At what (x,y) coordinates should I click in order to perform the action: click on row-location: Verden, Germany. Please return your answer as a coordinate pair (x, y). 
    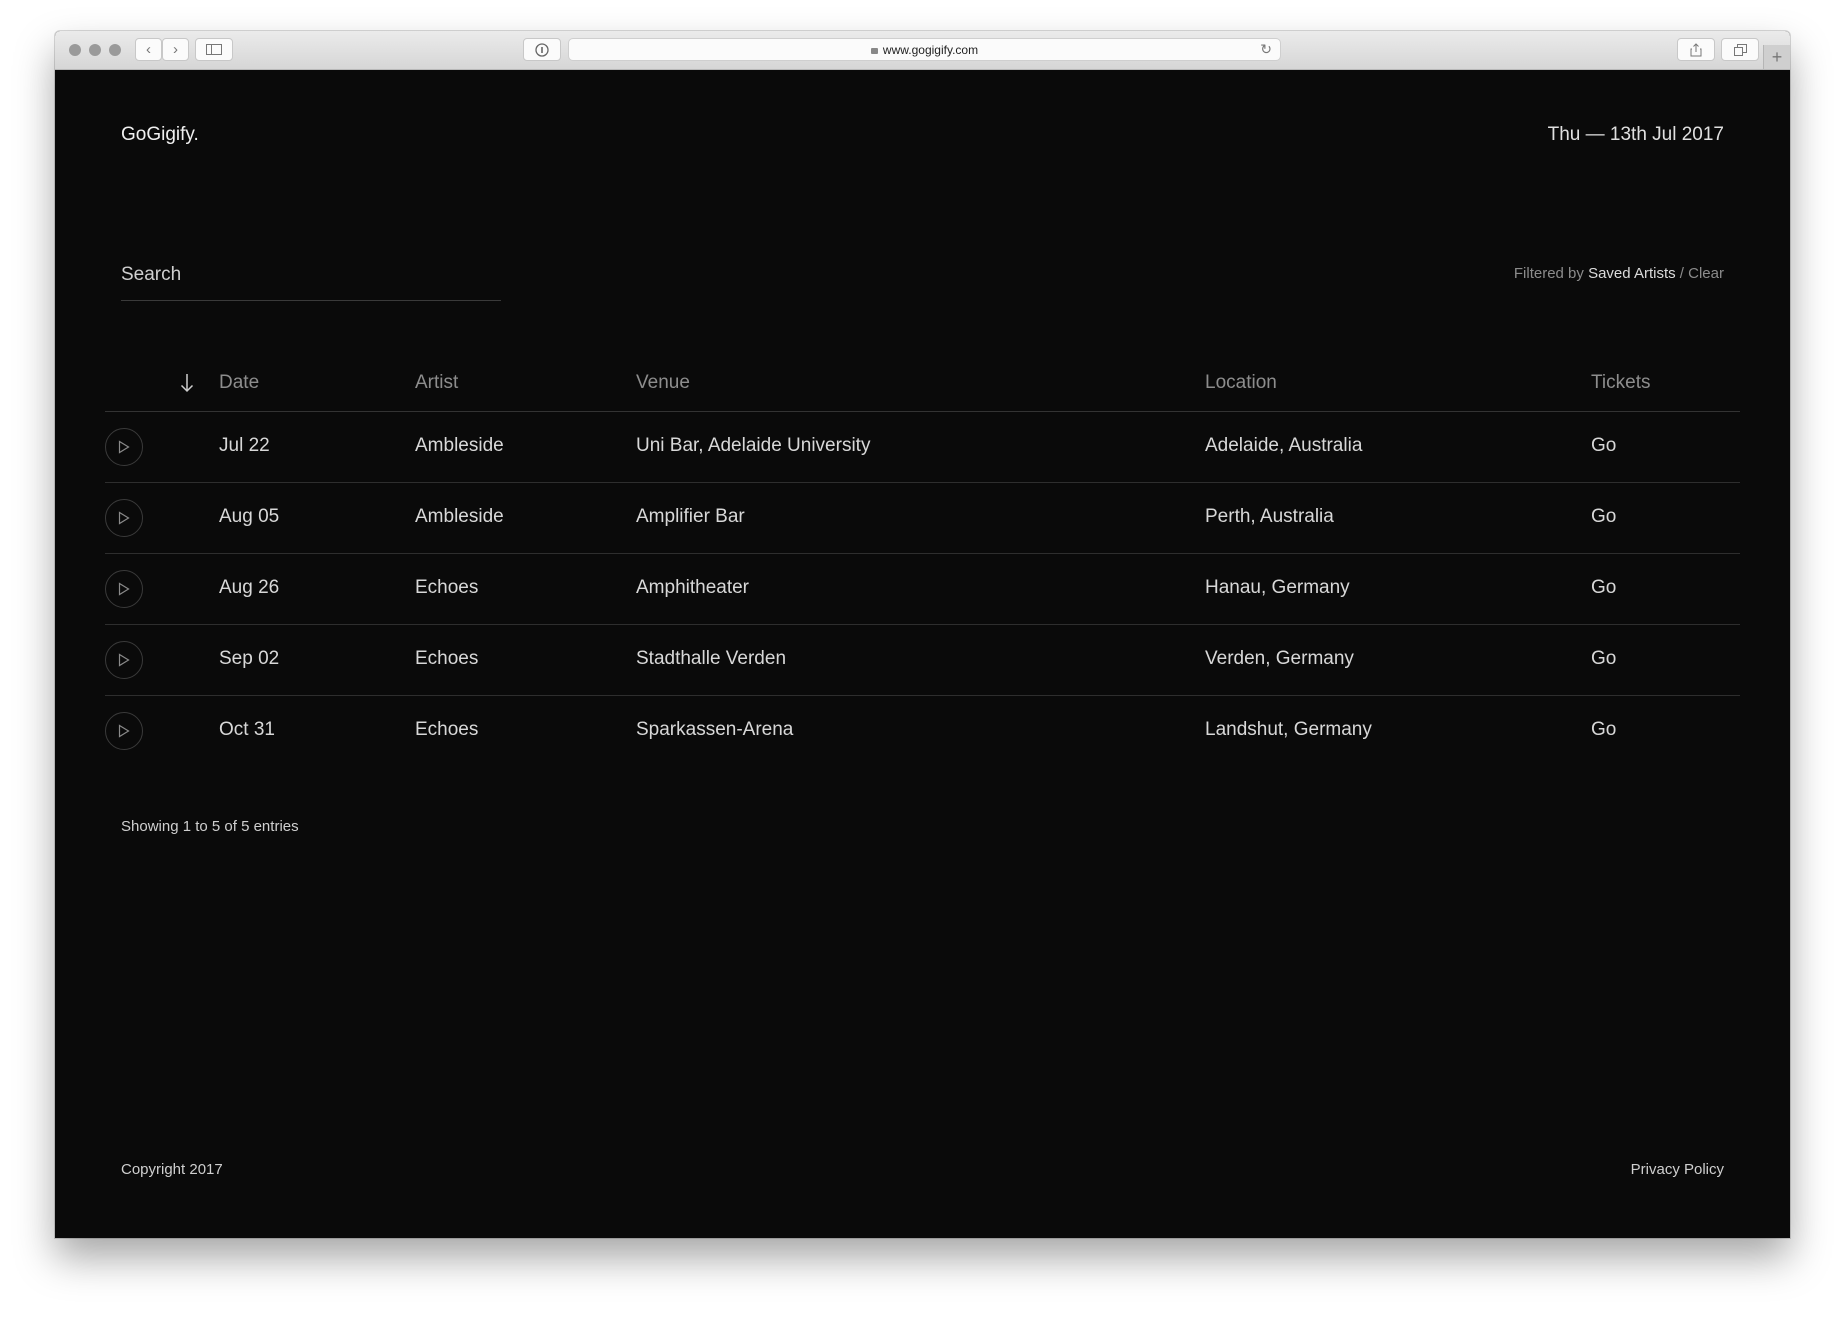
    Looking at the image, I should click on (1279, 658).